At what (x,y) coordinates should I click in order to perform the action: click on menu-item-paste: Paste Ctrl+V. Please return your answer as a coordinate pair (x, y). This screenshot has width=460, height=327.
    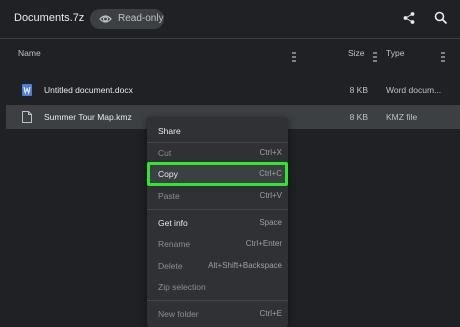
    Looking at the image, I should click on (217, 196).